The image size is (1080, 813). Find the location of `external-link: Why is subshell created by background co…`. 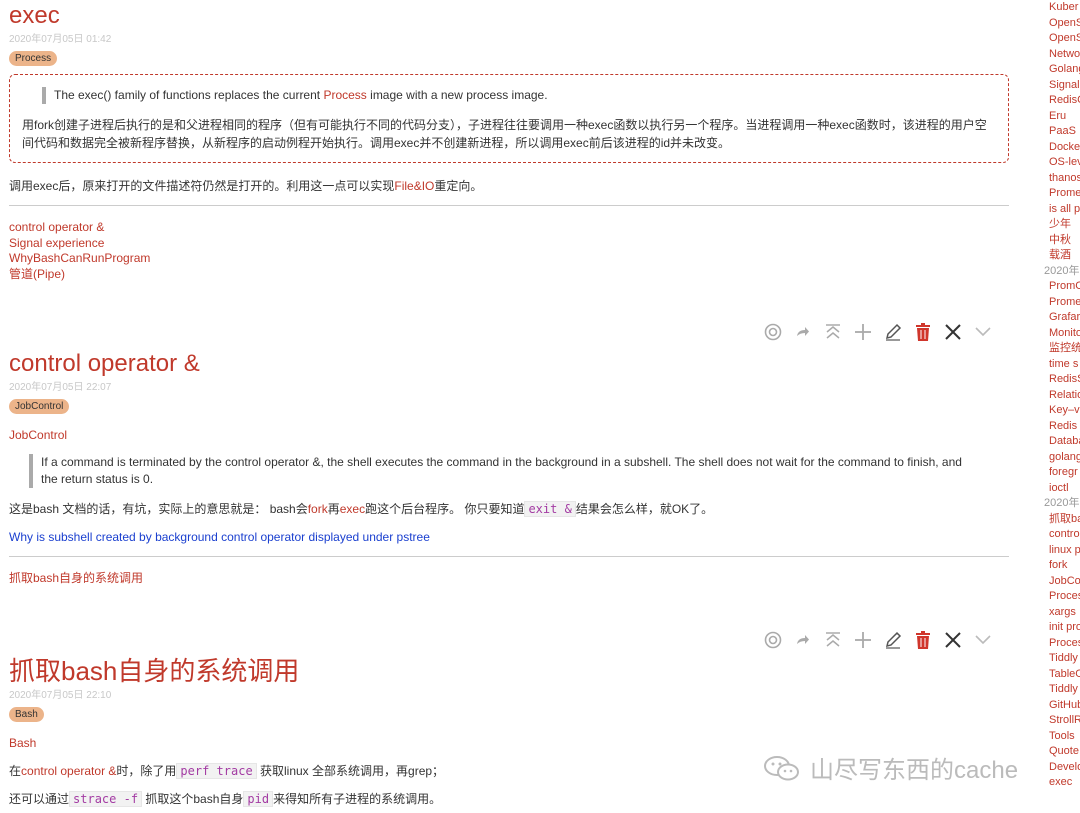

external-link: Why is subshell created by background co… is located at coordinates (509, 537).